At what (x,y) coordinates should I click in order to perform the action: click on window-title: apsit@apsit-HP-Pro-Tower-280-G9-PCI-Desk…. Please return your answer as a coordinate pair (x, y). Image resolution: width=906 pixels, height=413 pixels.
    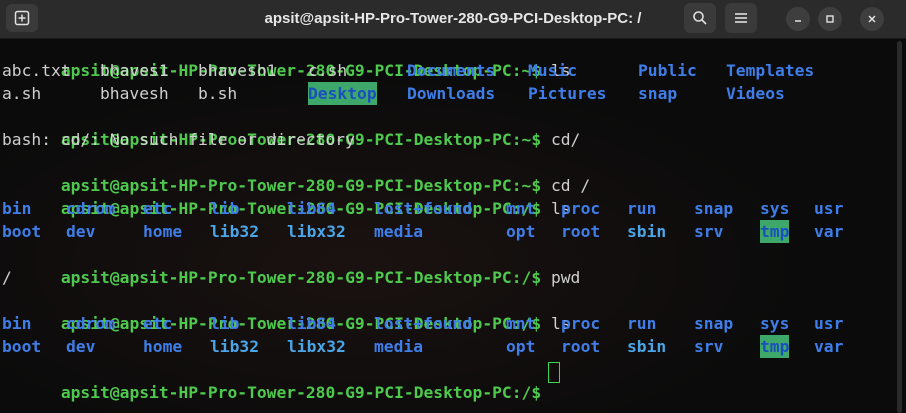
    Looking at the image, I should click on (453, 18).